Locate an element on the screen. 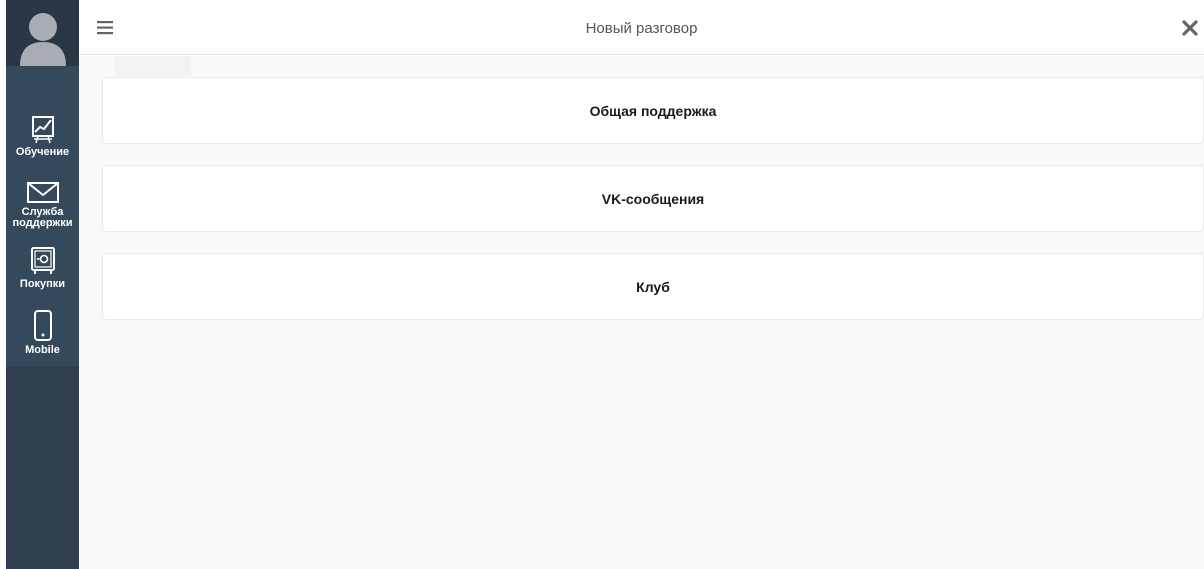 This screenshot has width=1204, height=569. sidebar-item-label: Служба поддержки is located at coordinates (42, 217).